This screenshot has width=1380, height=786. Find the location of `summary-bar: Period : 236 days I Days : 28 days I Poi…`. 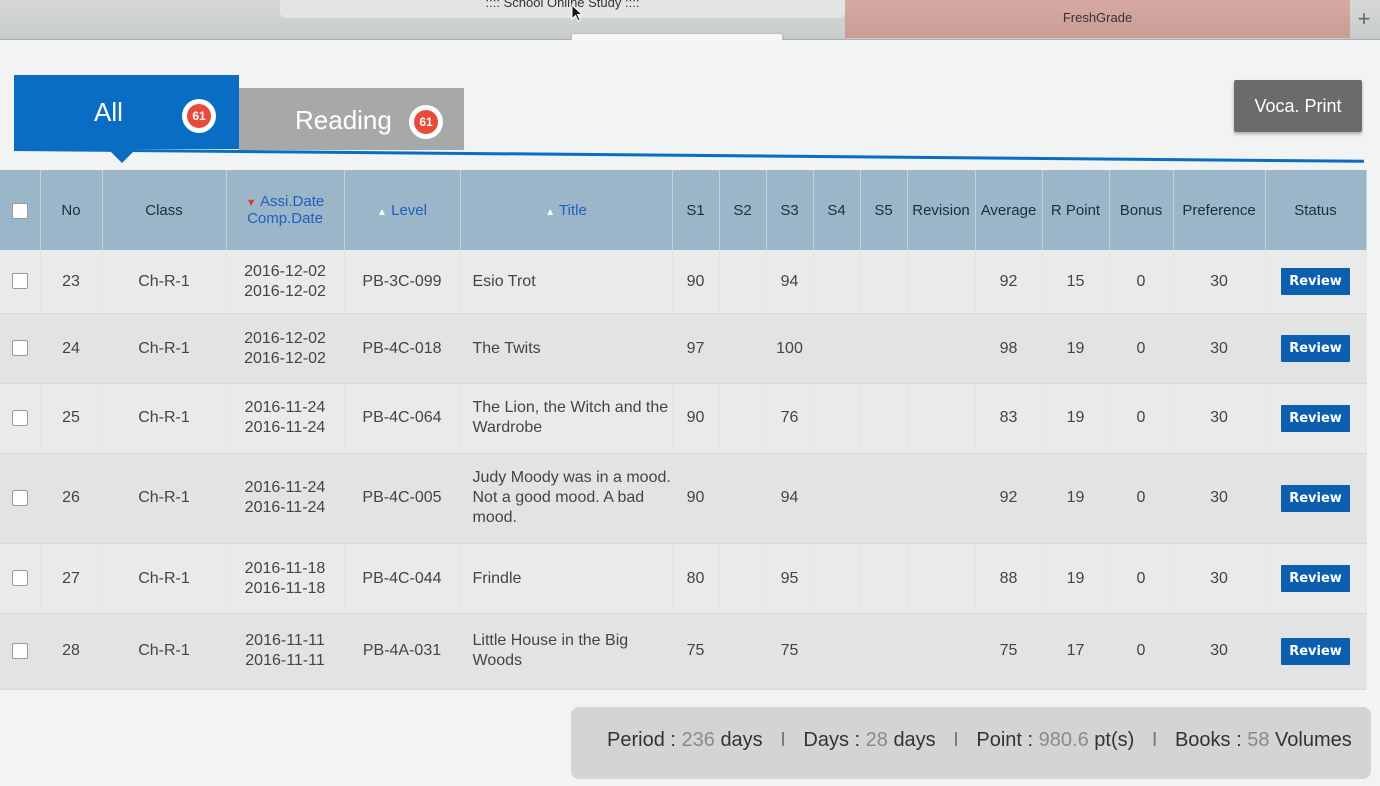

summary-bar: Period : 236 days I Days : 28 days I Poi… is located at coordinates (971, 743).